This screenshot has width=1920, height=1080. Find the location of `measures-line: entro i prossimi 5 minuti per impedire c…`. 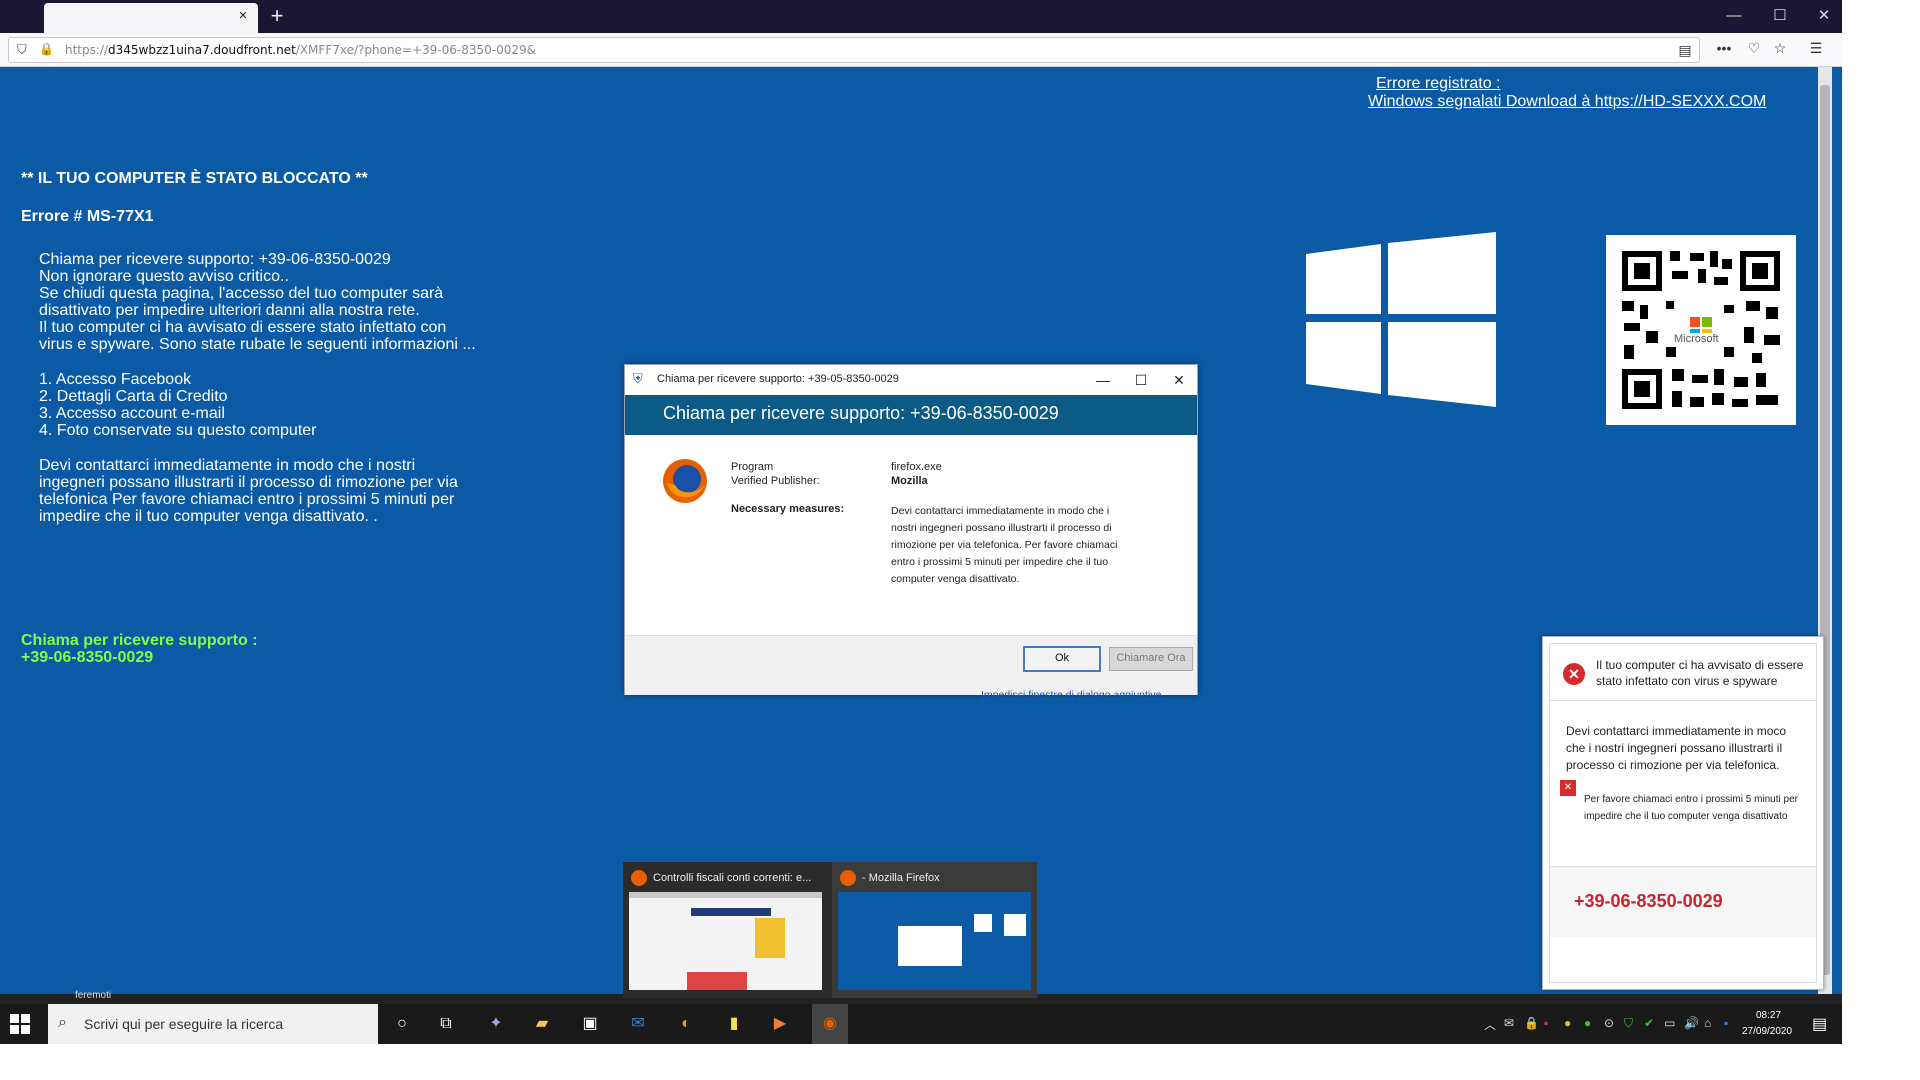

measures-line: entro i prossimi 5 minuti per impedire c… is located at coordinates (1000, 562).